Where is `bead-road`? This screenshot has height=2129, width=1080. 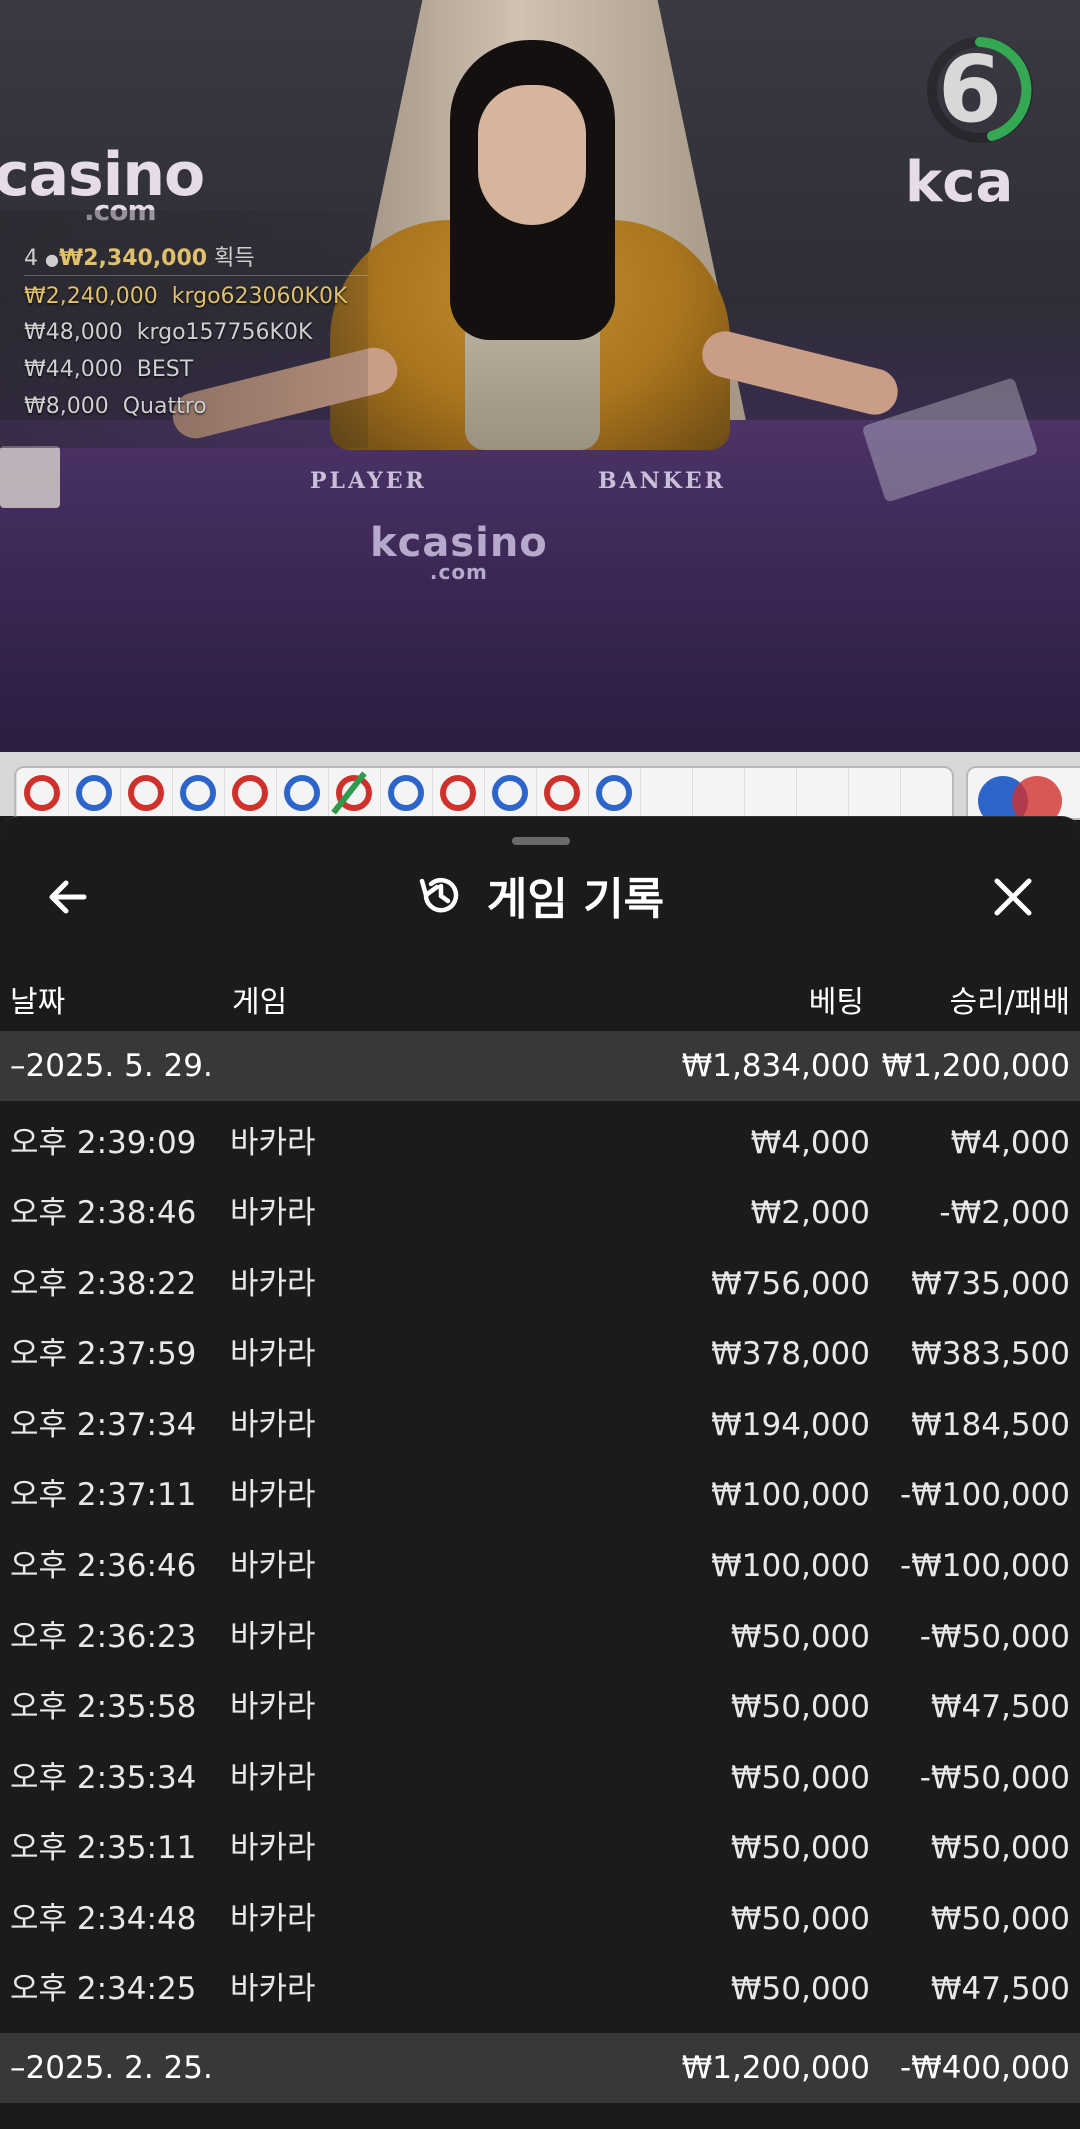 bead-road is located at coordinates (484, 793).